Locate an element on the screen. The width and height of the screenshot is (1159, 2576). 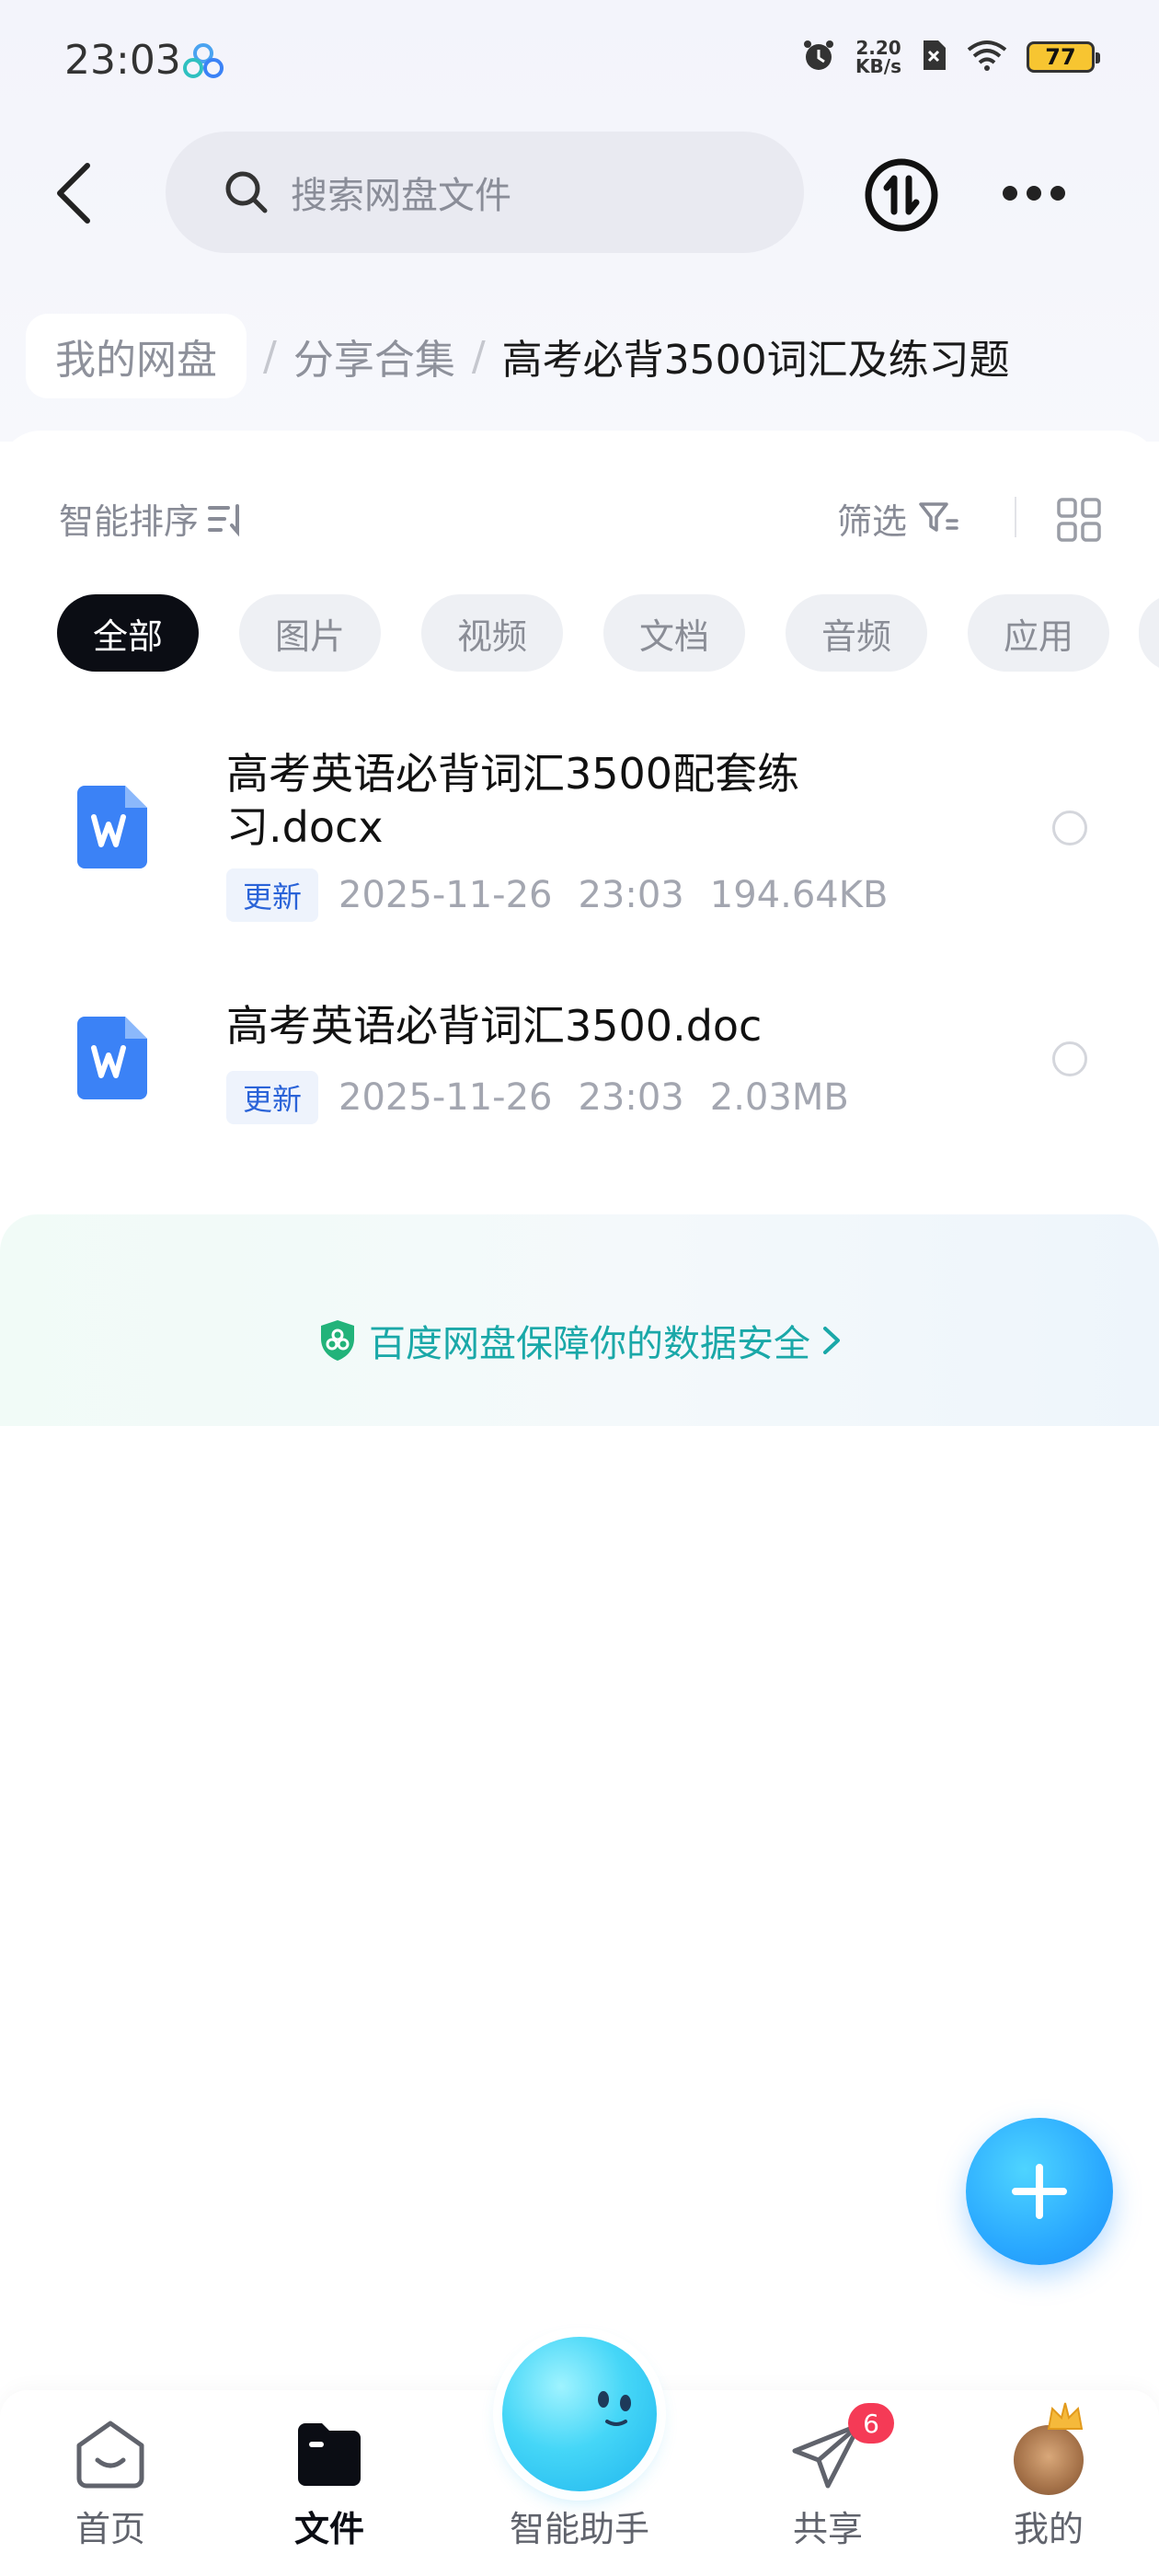
file-size: 2.03MB is located at coordinates (779, 1097).